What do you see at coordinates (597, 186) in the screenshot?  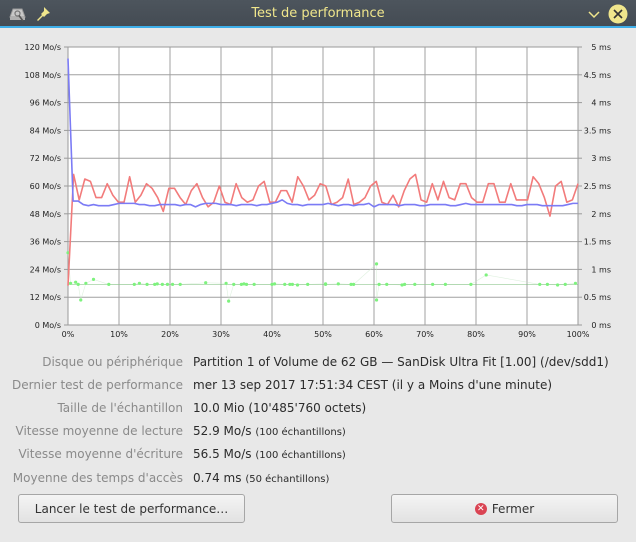 I see `y2-tick-label: 2.5 ms` at bounding box center [597, 186].